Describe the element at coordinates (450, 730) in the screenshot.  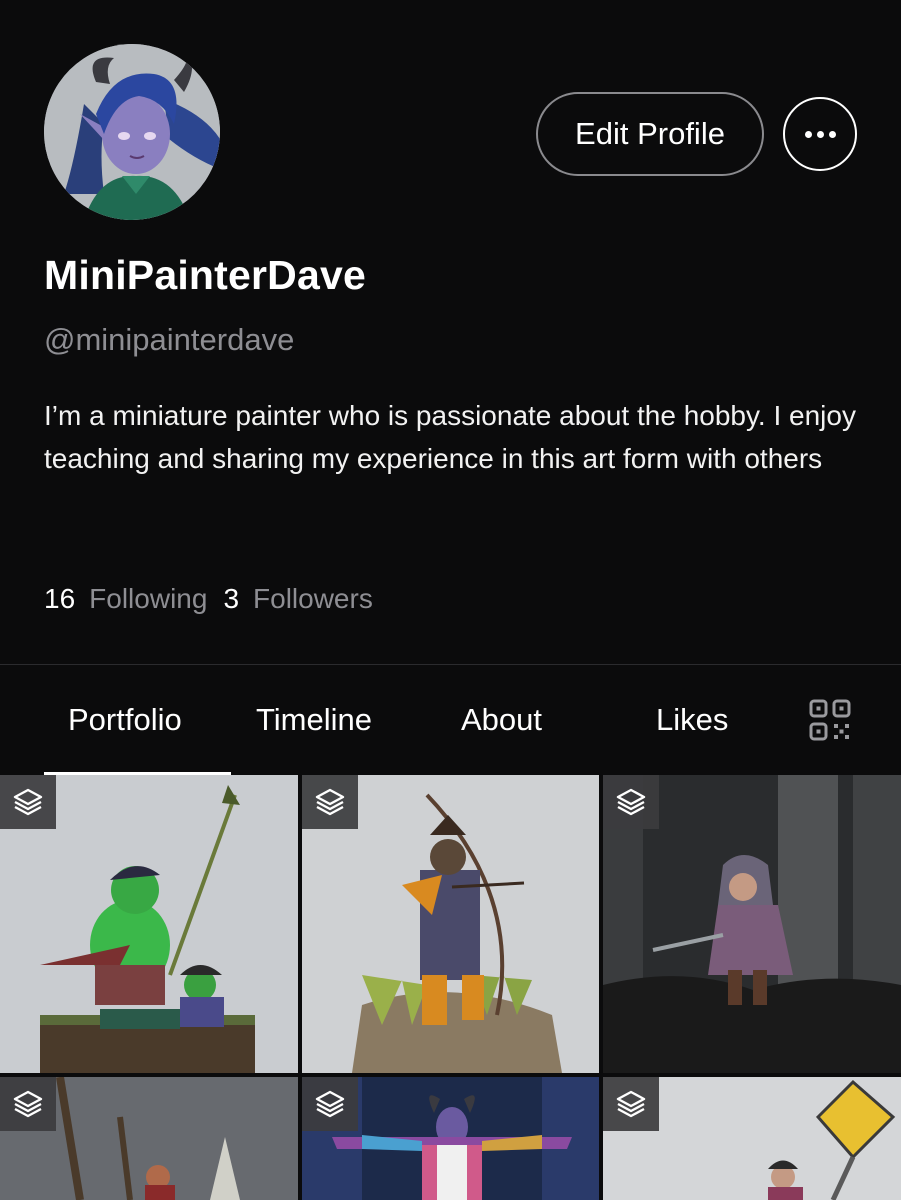
I see `profile-tabs: Portfolio Timeline About Likes` at that location.